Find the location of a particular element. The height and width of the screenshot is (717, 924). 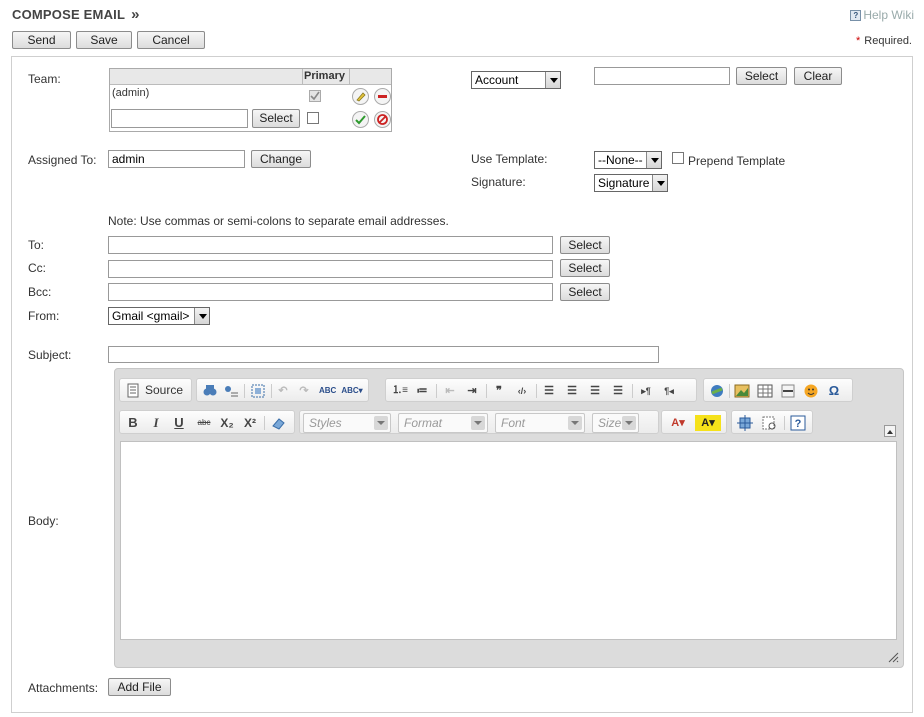

paragraph-group: ⒈≡ ≔ ⇤ ⇥ ❞ ‹/› ☰ ☰ ☰ ☰ ▸¶ ¶◂ is located at coordinates (541, 390).